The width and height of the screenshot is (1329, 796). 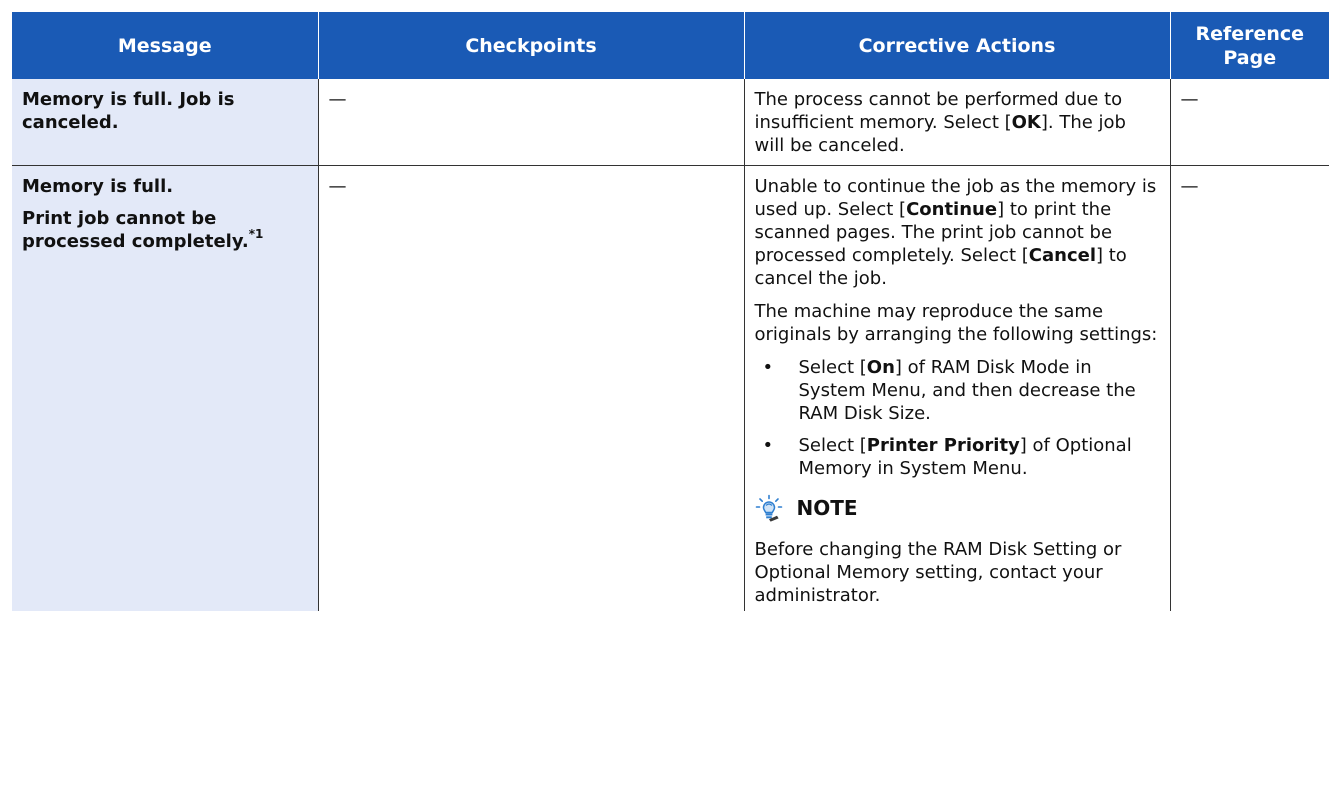 I want to click on header-checkpoints: Checkpoints, so click(x=531, y=45).